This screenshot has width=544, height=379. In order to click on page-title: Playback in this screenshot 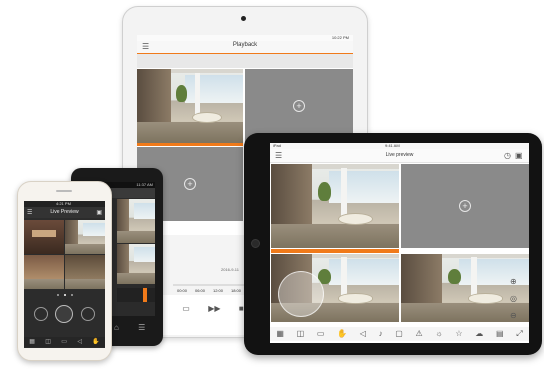, I will do `click(245, 45)`.